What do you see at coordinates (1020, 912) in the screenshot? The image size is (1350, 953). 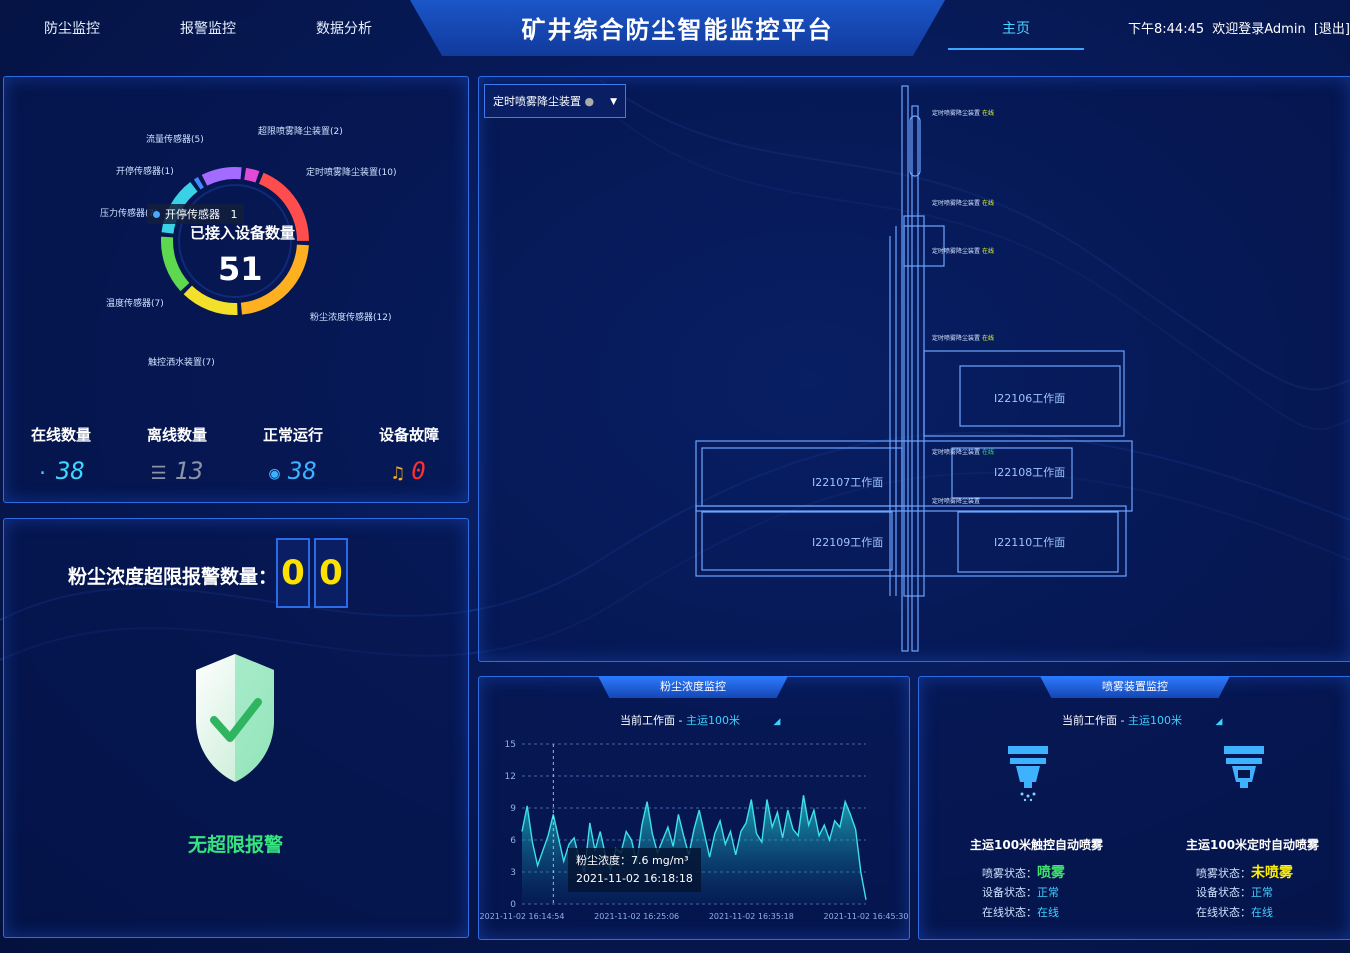 I see `sprayer-1-online-status: 在线状态：在线` at bounding box center [1020, 912].